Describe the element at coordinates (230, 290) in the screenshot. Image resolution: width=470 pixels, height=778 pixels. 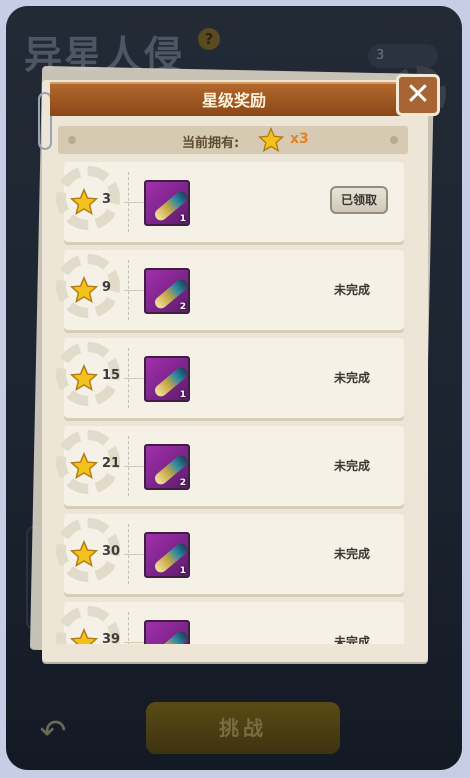
I see `reward-row: 9 2 未完成` at that location.